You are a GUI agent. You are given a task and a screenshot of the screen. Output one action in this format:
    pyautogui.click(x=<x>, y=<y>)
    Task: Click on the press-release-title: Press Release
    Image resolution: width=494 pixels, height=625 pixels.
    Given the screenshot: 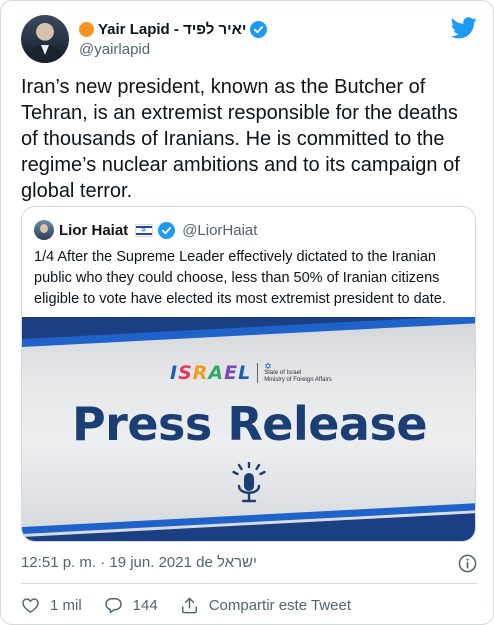 What is the action you would take?
    pyautogui.click(x=249, y=424)
    